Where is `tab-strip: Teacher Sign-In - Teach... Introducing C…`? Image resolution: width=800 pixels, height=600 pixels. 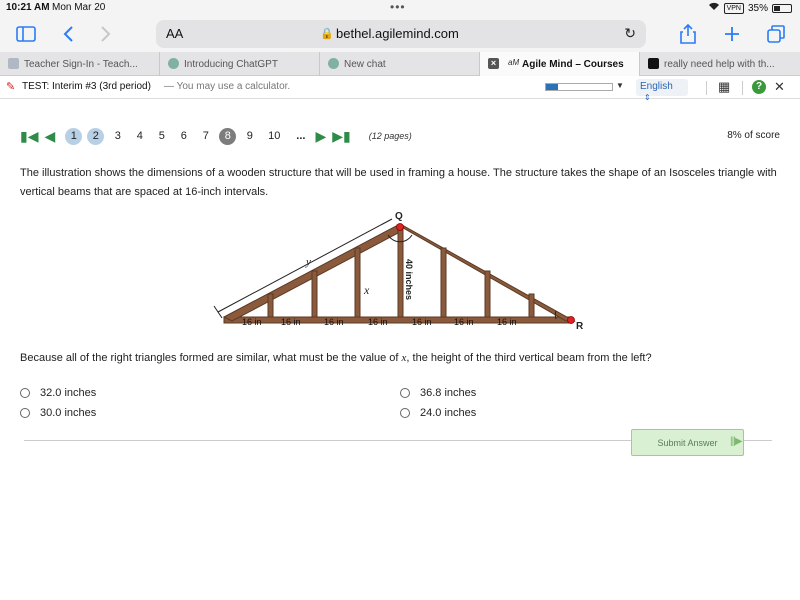 tab-strip: Teacher Sign-In - Teach... Introducing C… is located at coordinates (400, 64).